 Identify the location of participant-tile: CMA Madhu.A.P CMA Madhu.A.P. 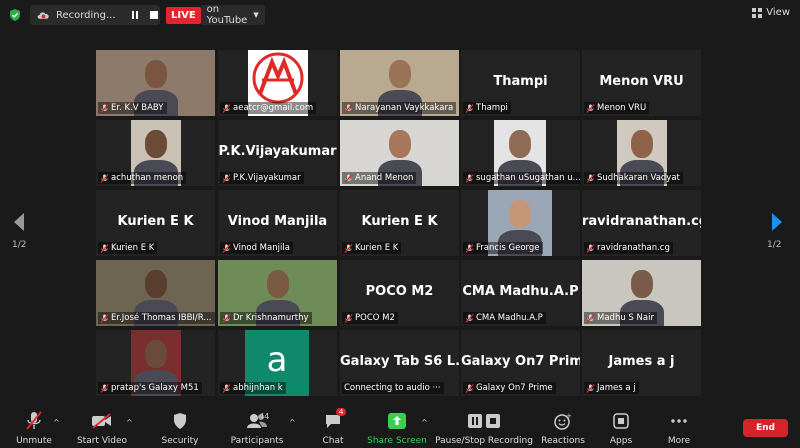
(520, 293).